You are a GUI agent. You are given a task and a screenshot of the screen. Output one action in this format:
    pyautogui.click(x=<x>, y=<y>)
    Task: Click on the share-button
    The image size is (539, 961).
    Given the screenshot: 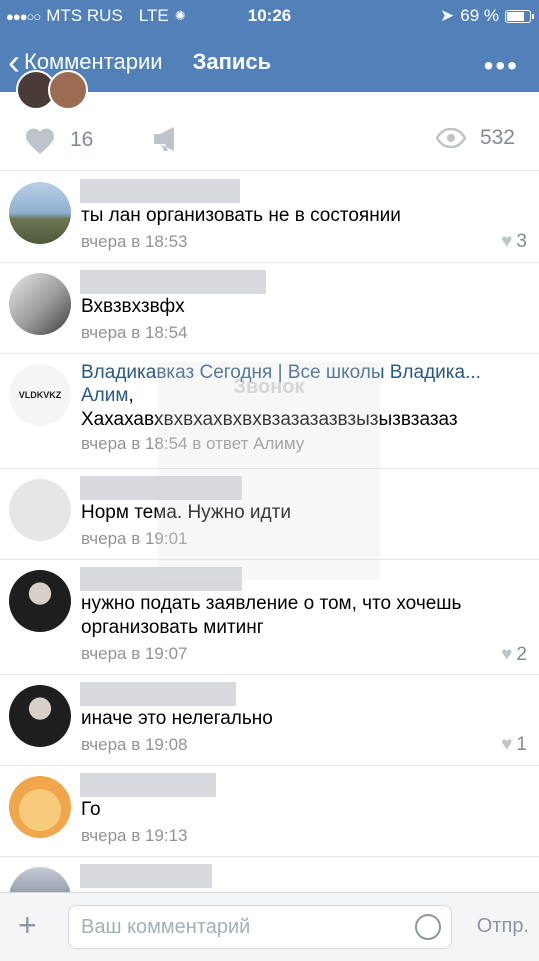 What is the action you would take?
    pyautogui.click(x=167, y=139)
    